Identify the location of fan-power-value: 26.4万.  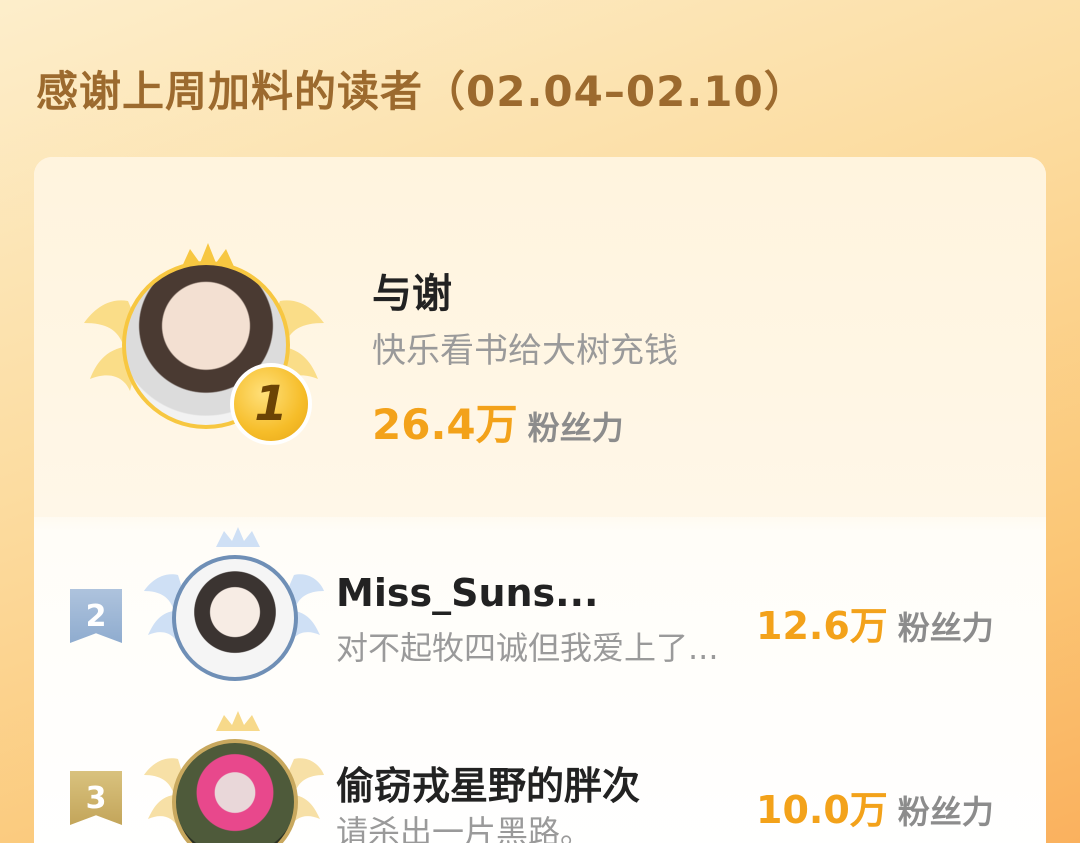
(445, 424).